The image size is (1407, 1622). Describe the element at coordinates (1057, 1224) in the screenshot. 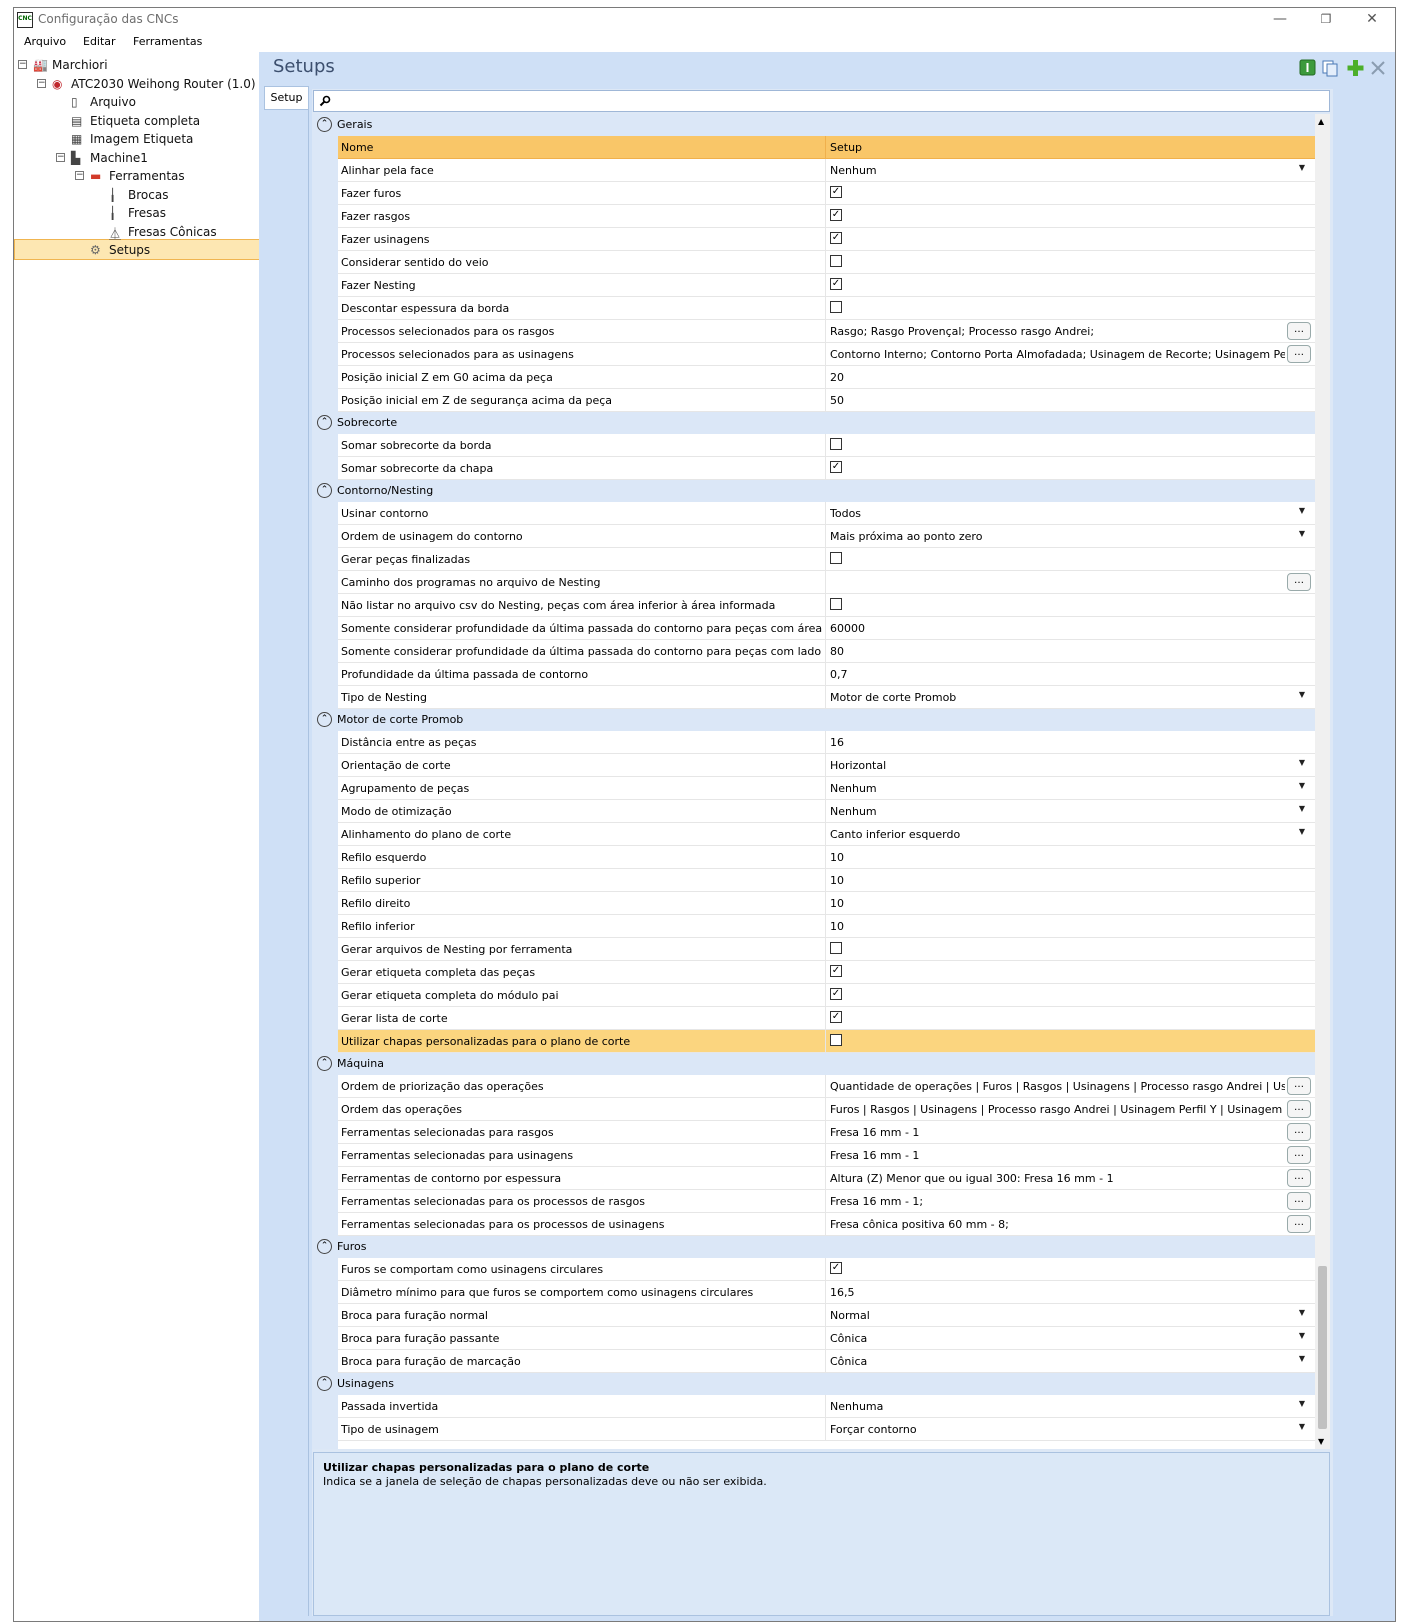

I see `property-value: Fresa cônica positiva 60 mm - 8;` at that location.